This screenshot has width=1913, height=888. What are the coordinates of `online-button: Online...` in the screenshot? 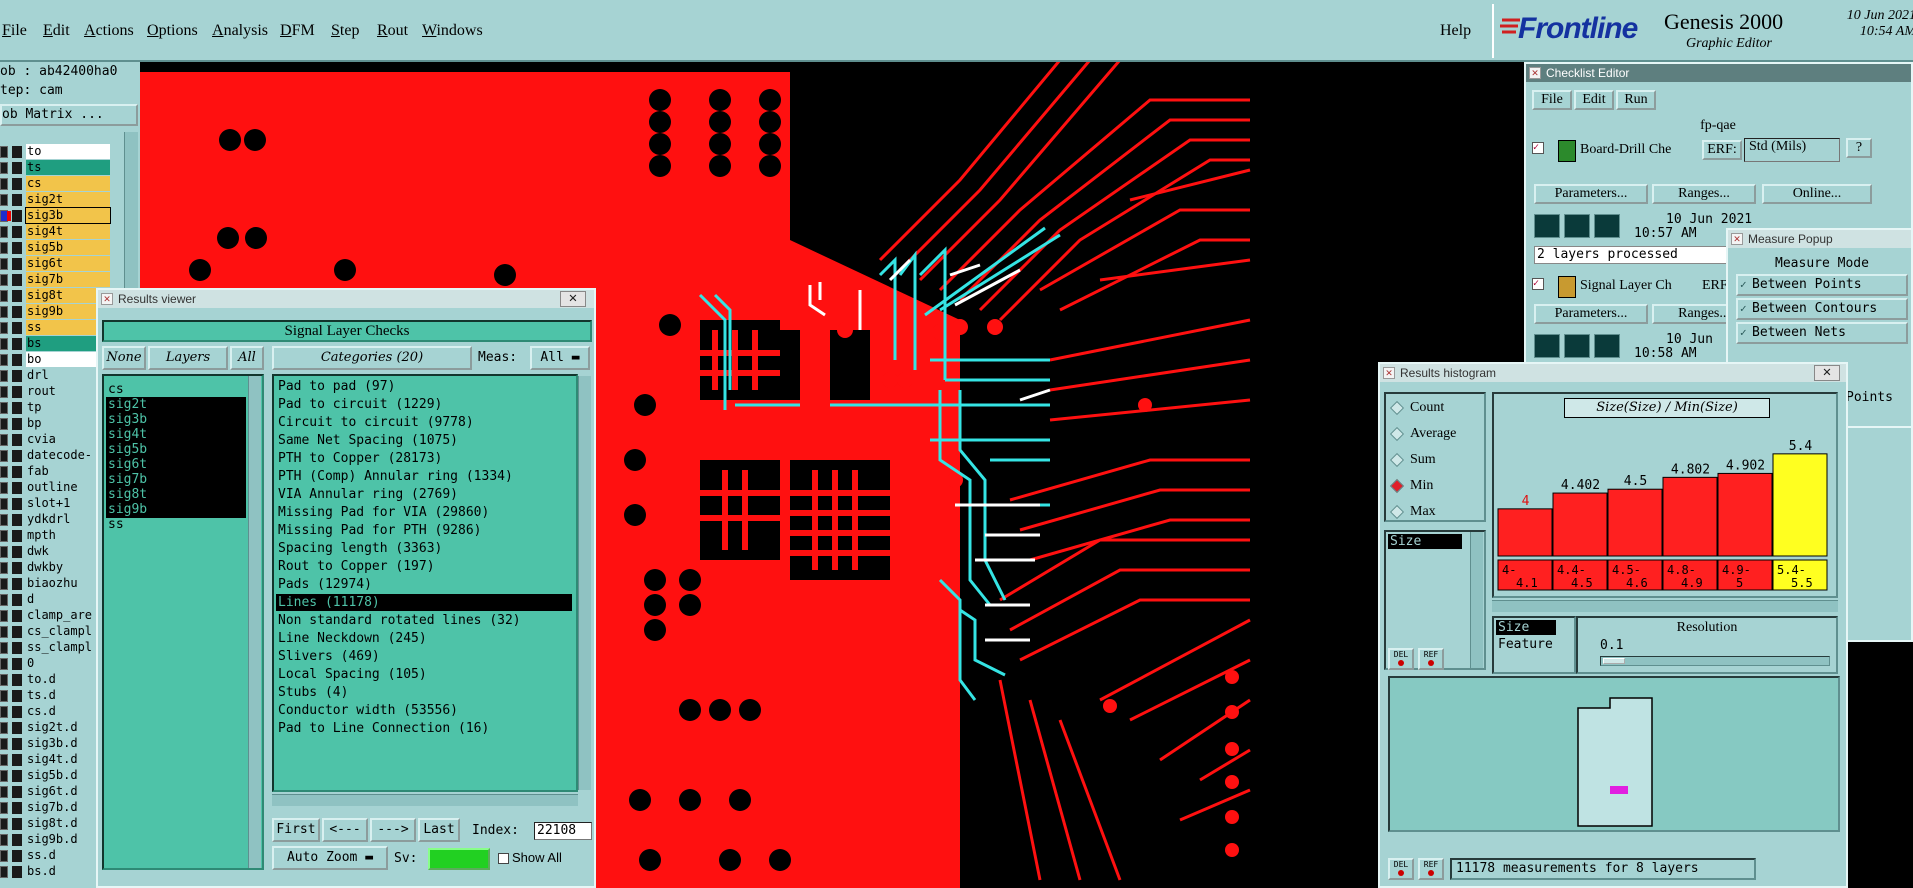 It's located at (1817, 194).